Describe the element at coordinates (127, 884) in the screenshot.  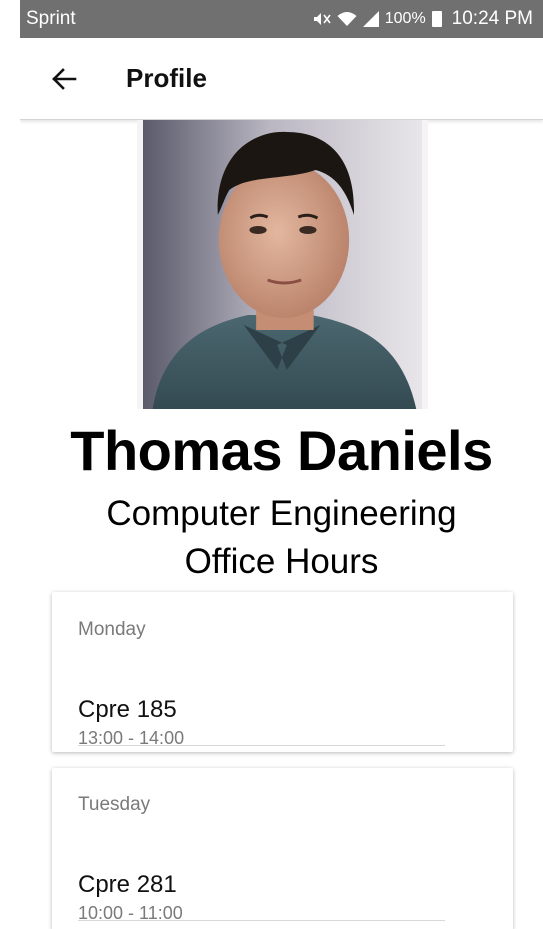
I see `office-hours-course: Cpre 281` at that location.